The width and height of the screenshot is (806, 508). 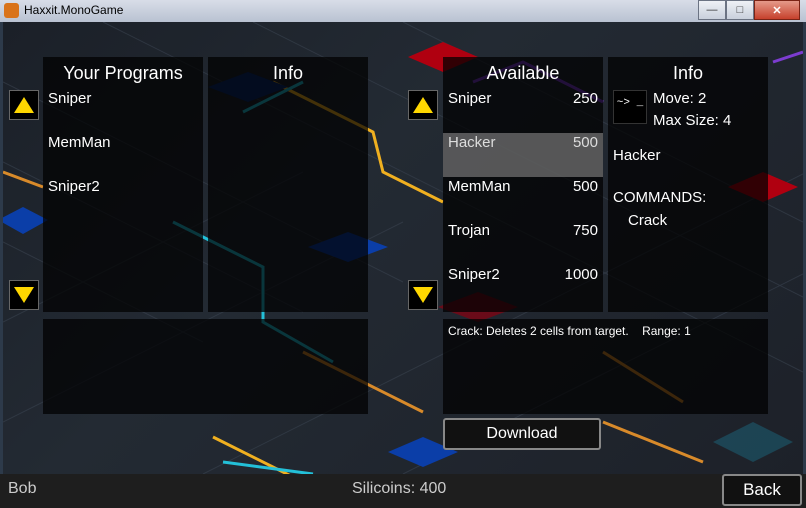 I want to click on left-info-panel: Info, so click(x=288, y=184).